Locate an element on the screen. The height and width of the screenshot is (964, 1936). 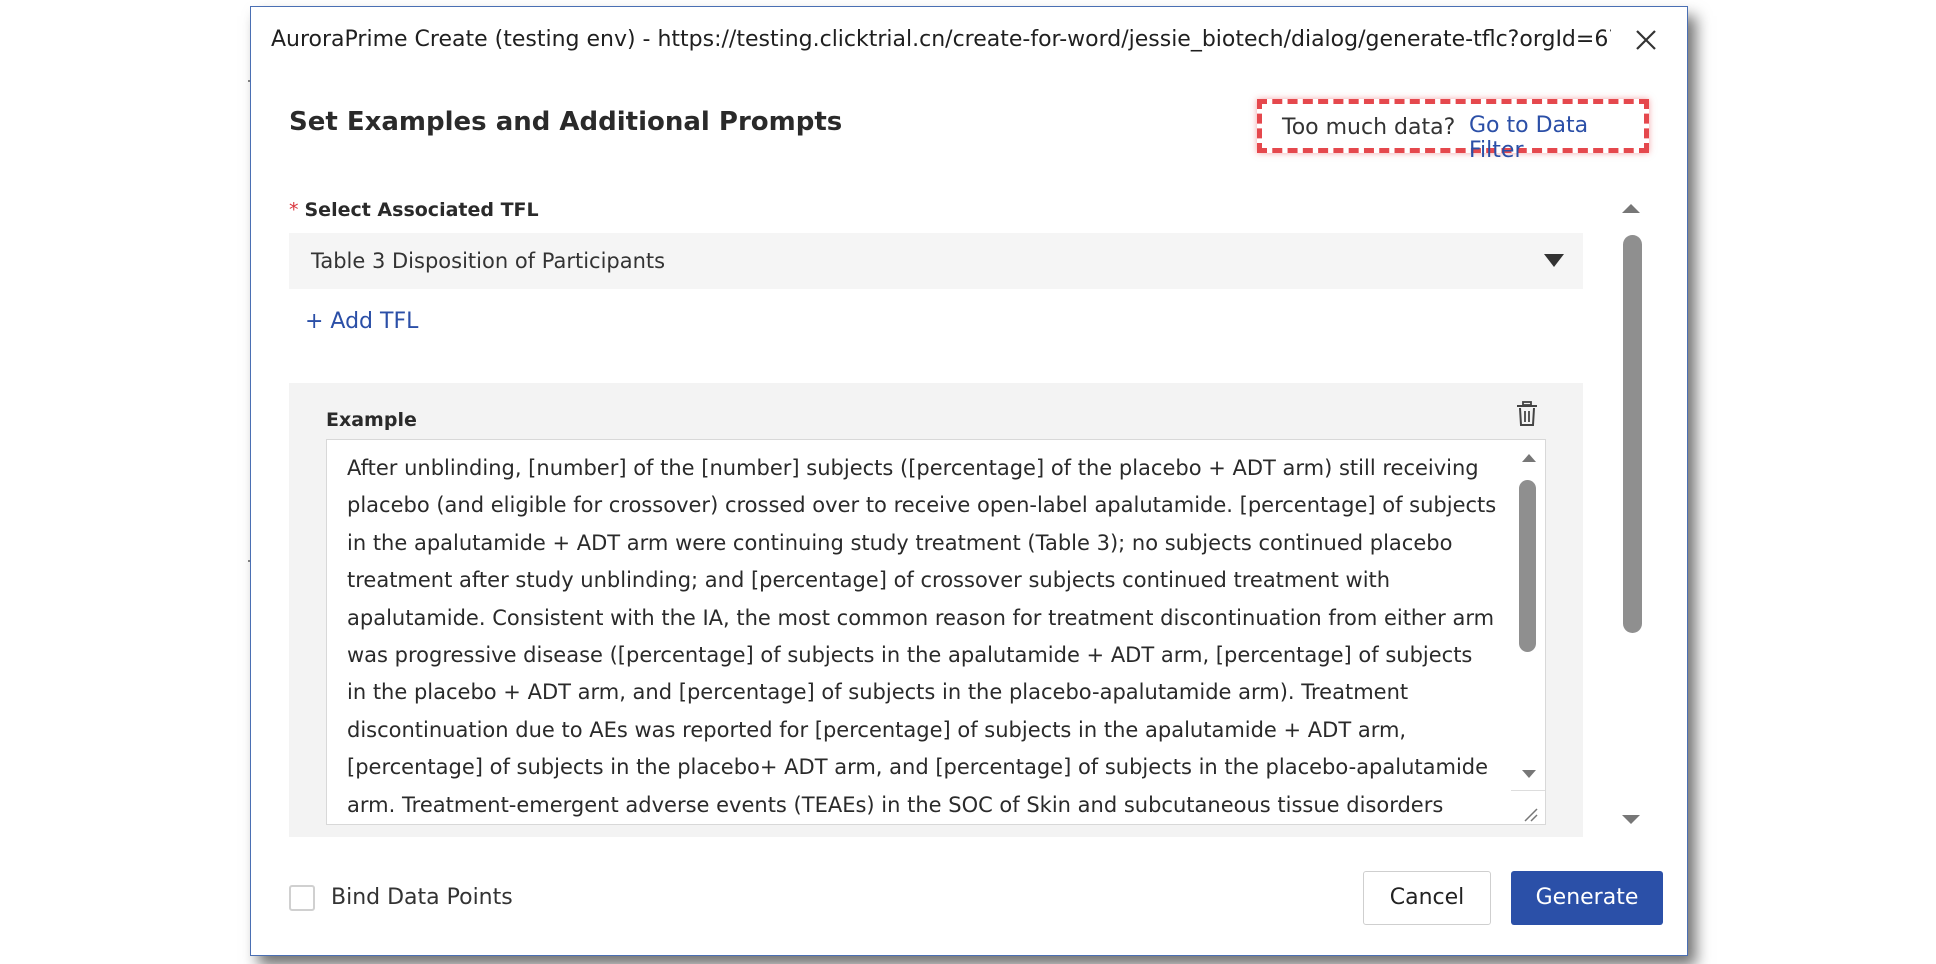
bind-data-points-label: Bind Data Points is located at coordinates (422, 897).